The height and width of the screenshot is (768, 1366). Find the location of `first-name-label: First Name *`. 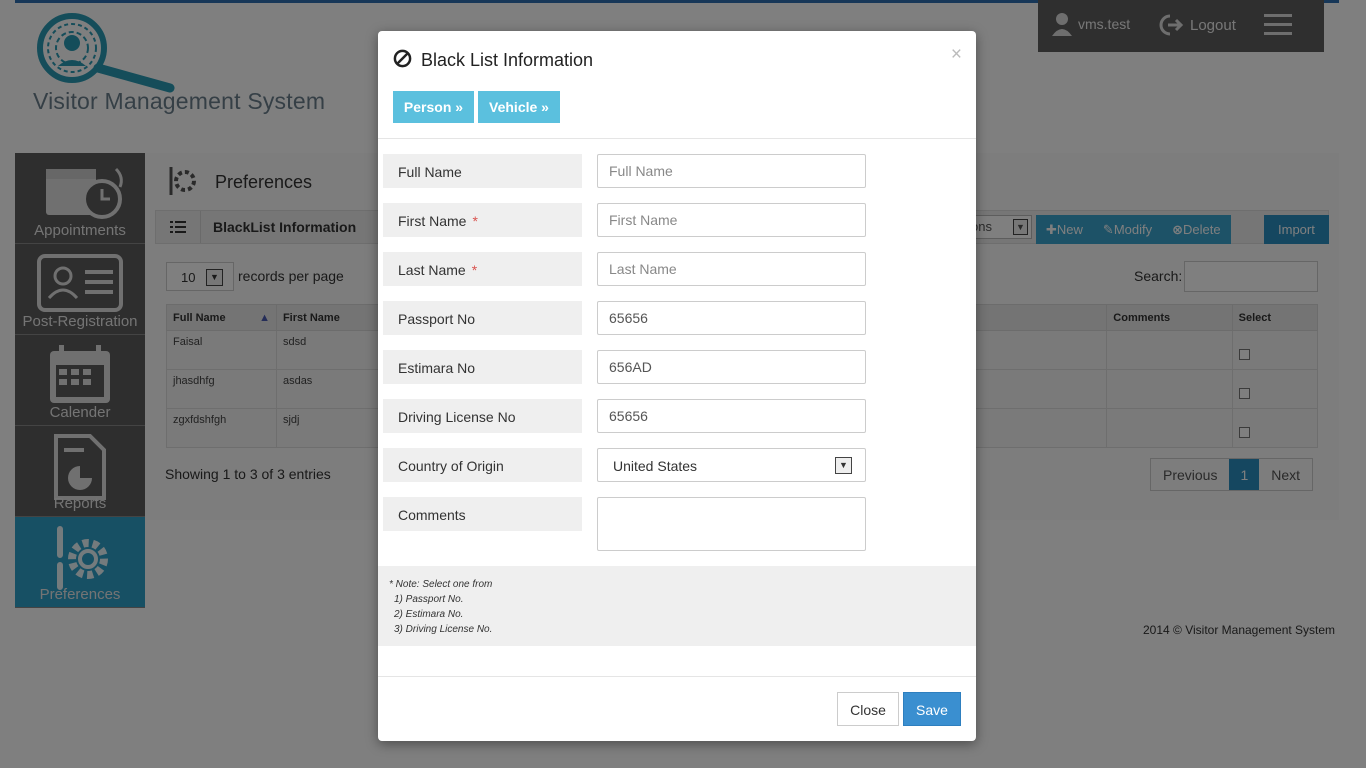

first-name-label: First Name * is located at coordinates (482, 220).